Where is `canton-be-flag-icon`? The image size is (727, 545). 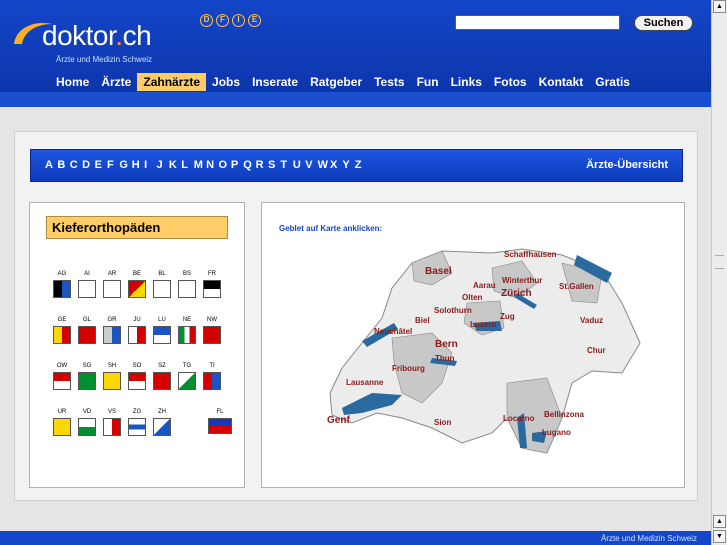 canton-be-flag-icon is located at coordinates (137, 289).